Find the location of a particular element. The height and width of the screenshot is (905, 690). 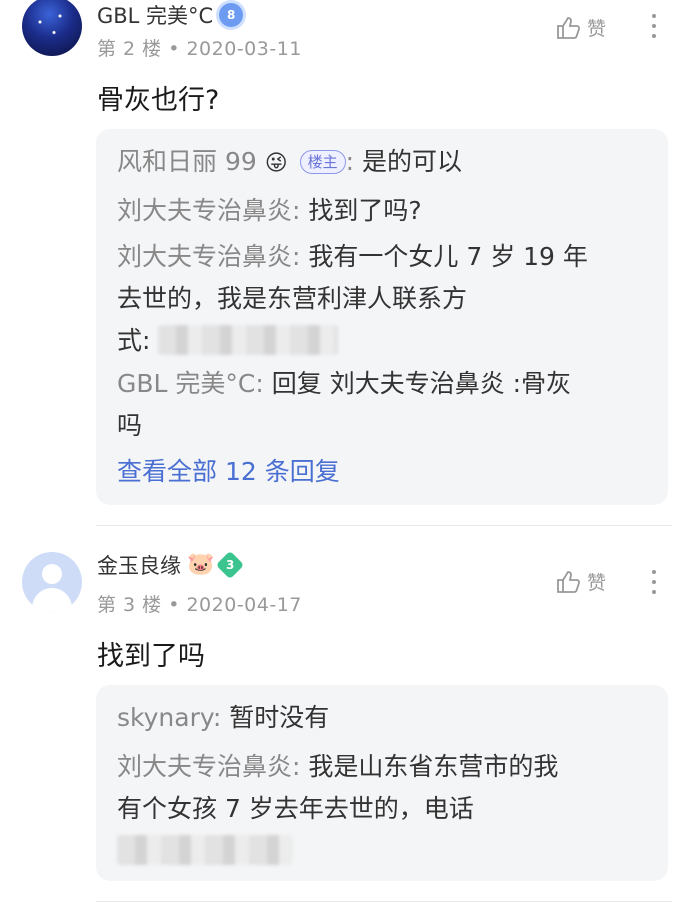

reply-author: GBL 完美°C is located at coordinates (186, 383).